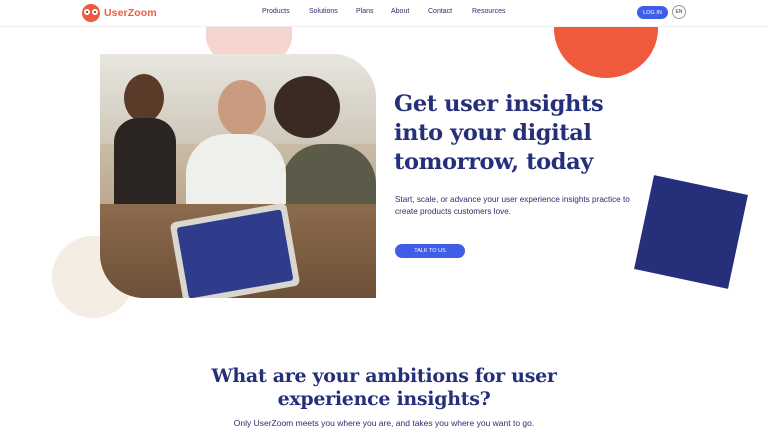  What do you see at coordinates (679, 12) in the screenshot?
I see `language-selector: EN` at bounding box center [679, 12].